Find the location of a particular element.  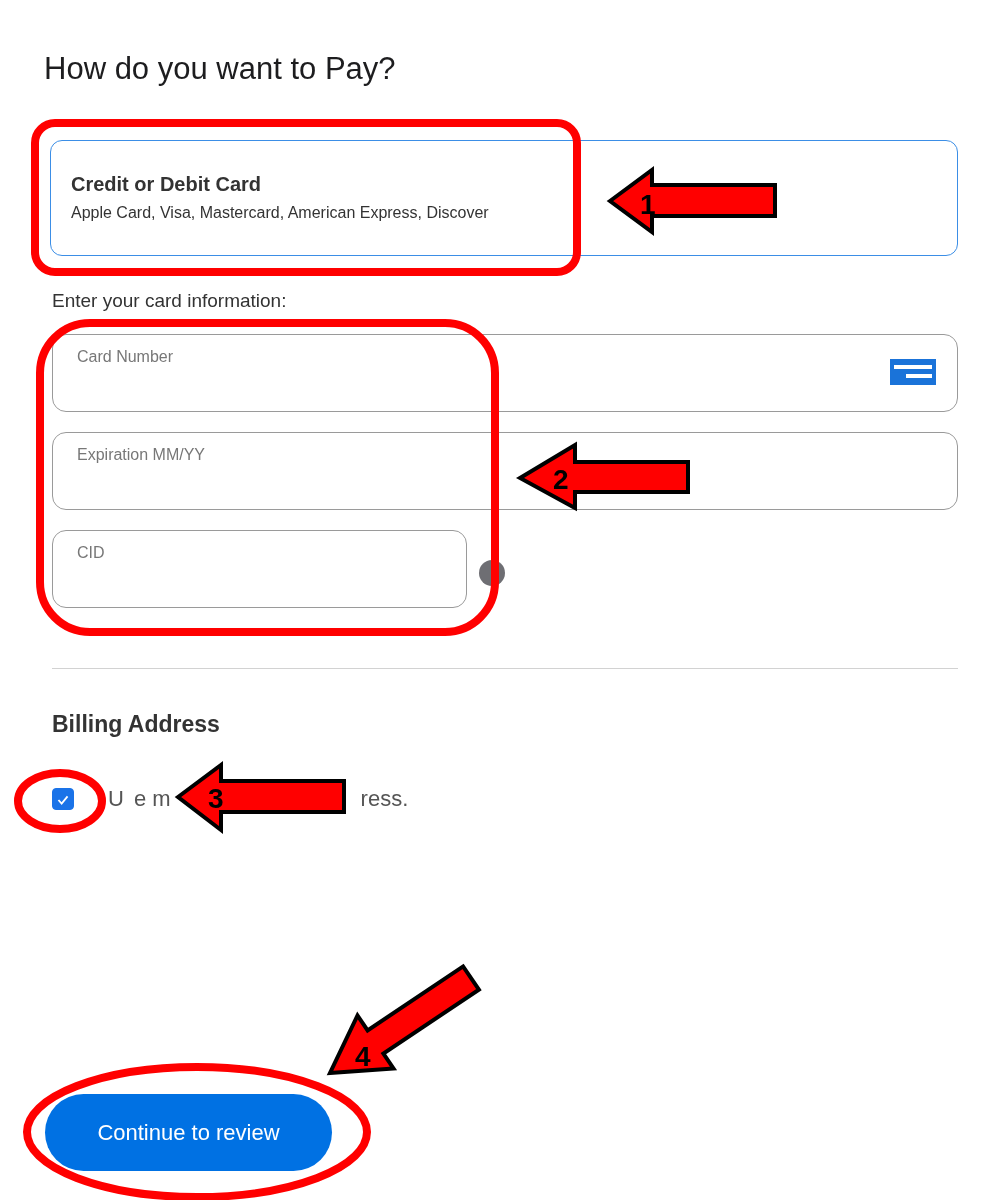

card-info-prompt: Enter your card information: is located at coordinates (170, 301).